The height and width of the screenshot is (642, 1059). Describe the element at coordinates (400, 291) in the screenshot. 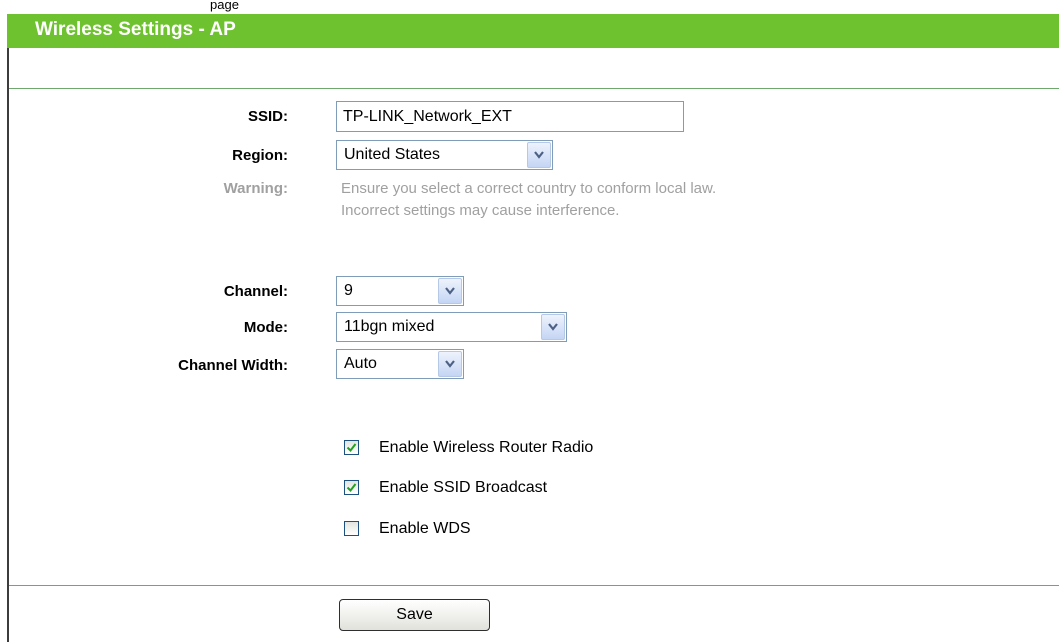

I see `channel-select: 9` at that location.